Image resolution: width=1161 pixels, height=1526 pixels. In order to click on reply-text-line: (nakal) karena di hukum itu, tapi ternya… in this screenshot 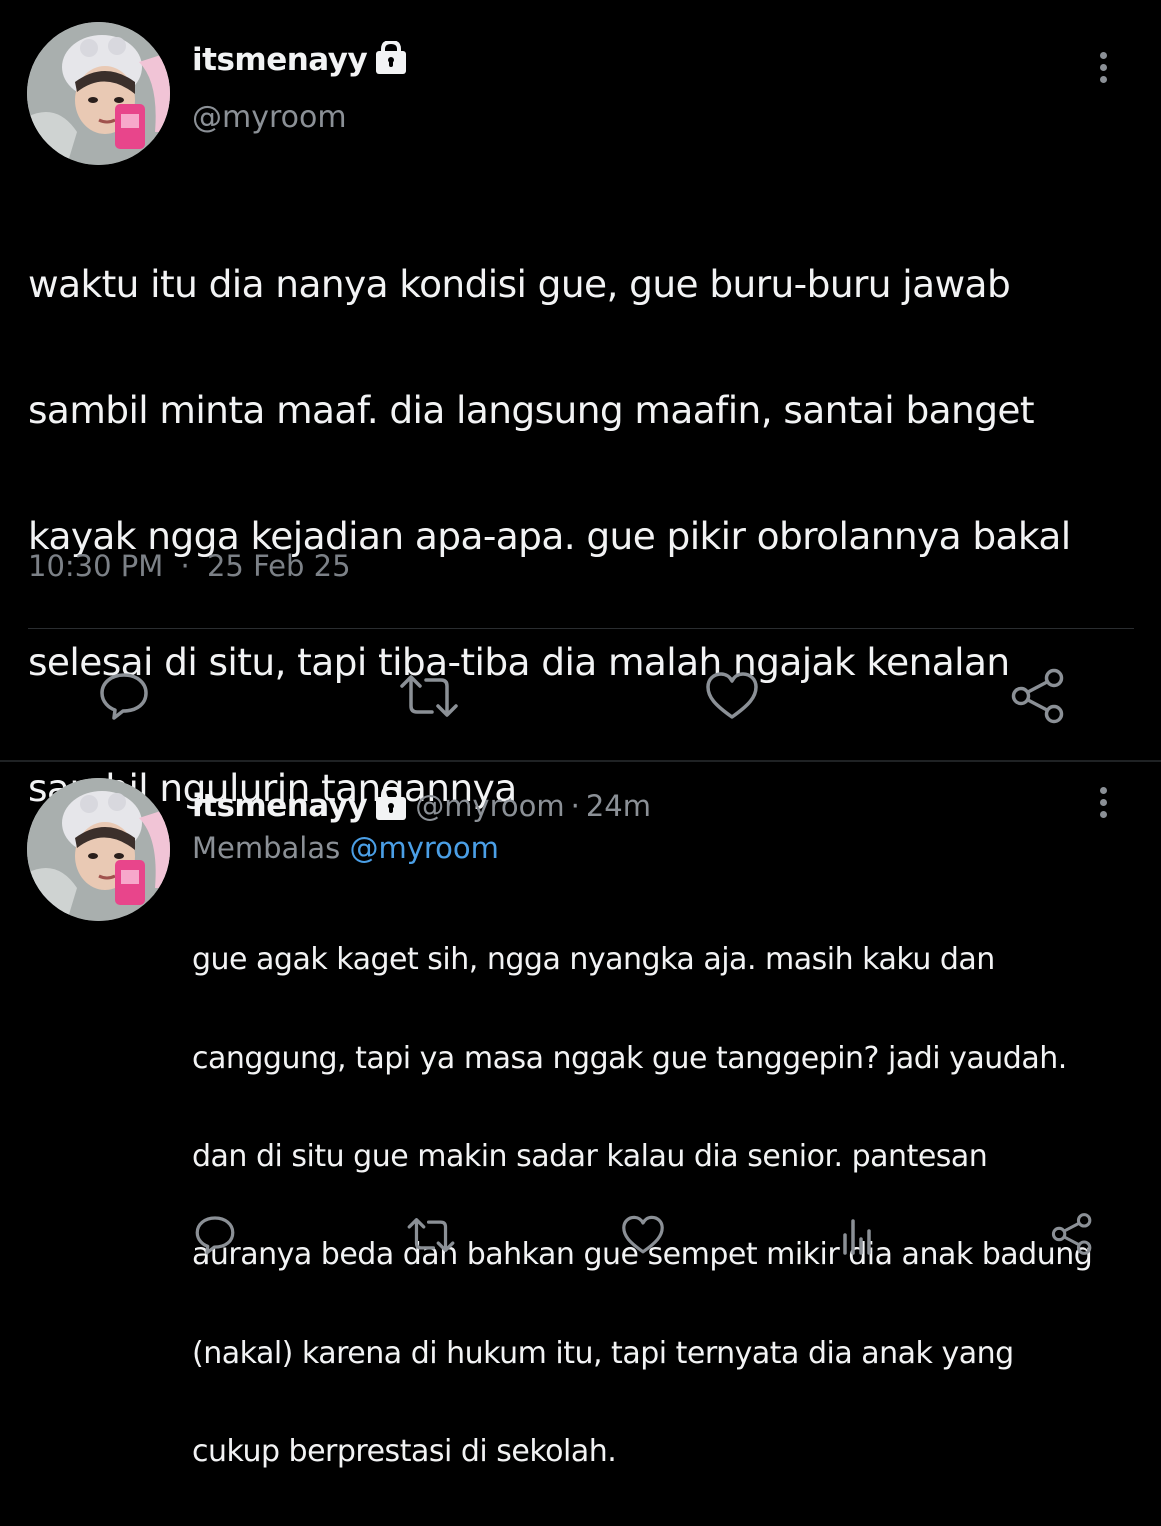, I will do `click(603, 1353)`.